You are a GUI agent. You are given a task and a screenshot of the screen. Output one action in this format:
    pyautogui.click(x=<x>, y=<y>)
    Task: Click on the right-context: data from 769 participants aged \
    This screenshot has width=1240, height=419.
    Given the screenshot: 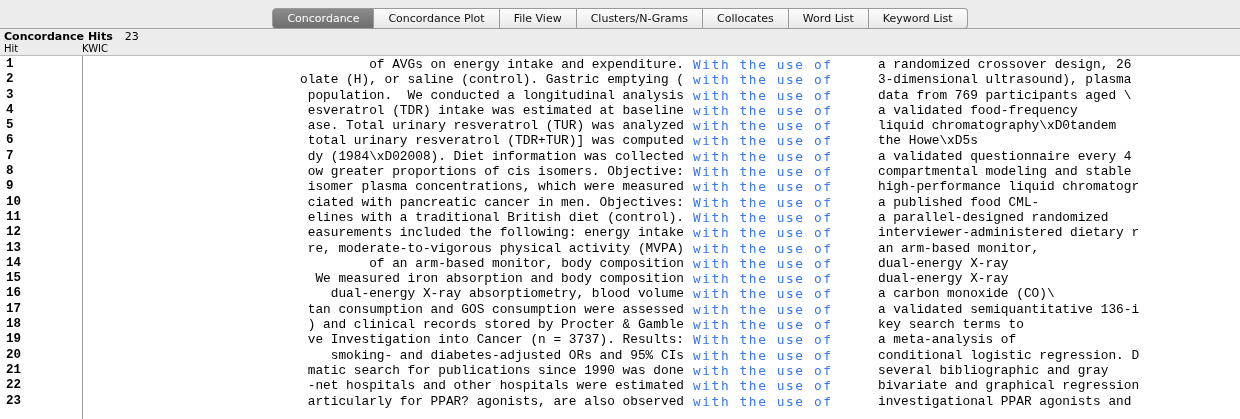 What is the action you would take?
    pyautogui.click(x=1005, y=95)
    